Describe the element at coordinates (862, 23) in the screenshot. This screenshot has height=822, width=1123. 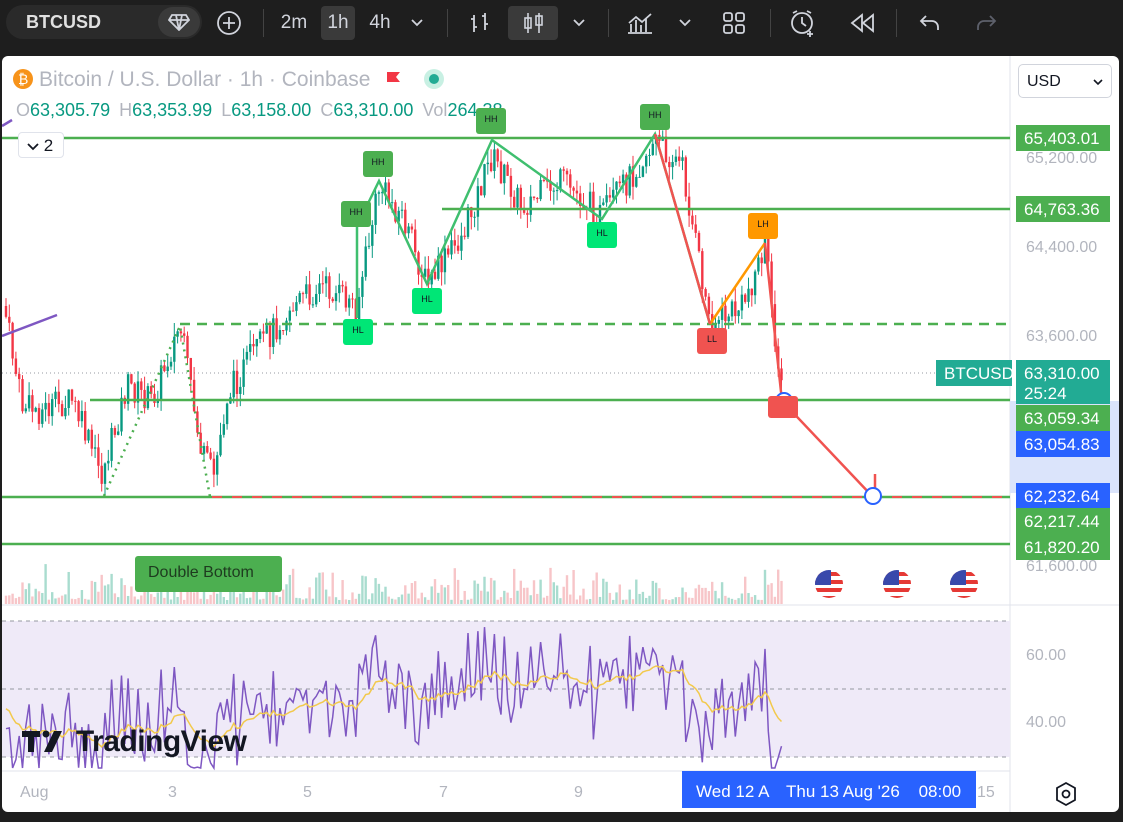
I see `replay-icon` at that location.